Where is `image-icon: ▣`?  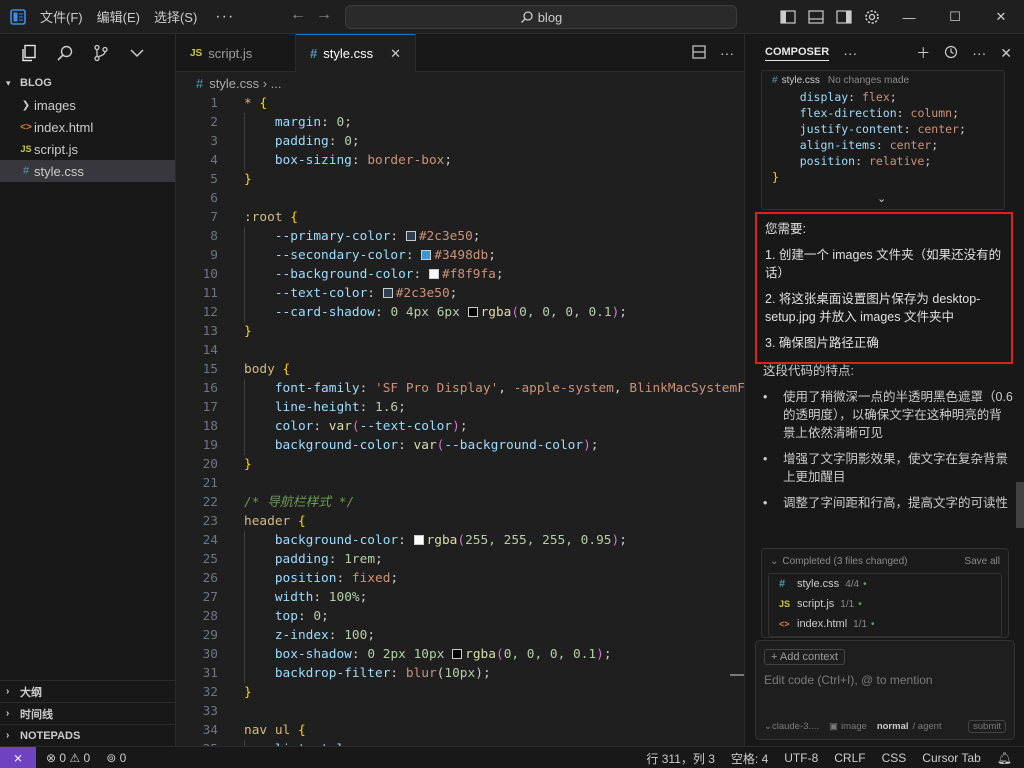
image-icon: ▣ is located at coordinates (833, 726).